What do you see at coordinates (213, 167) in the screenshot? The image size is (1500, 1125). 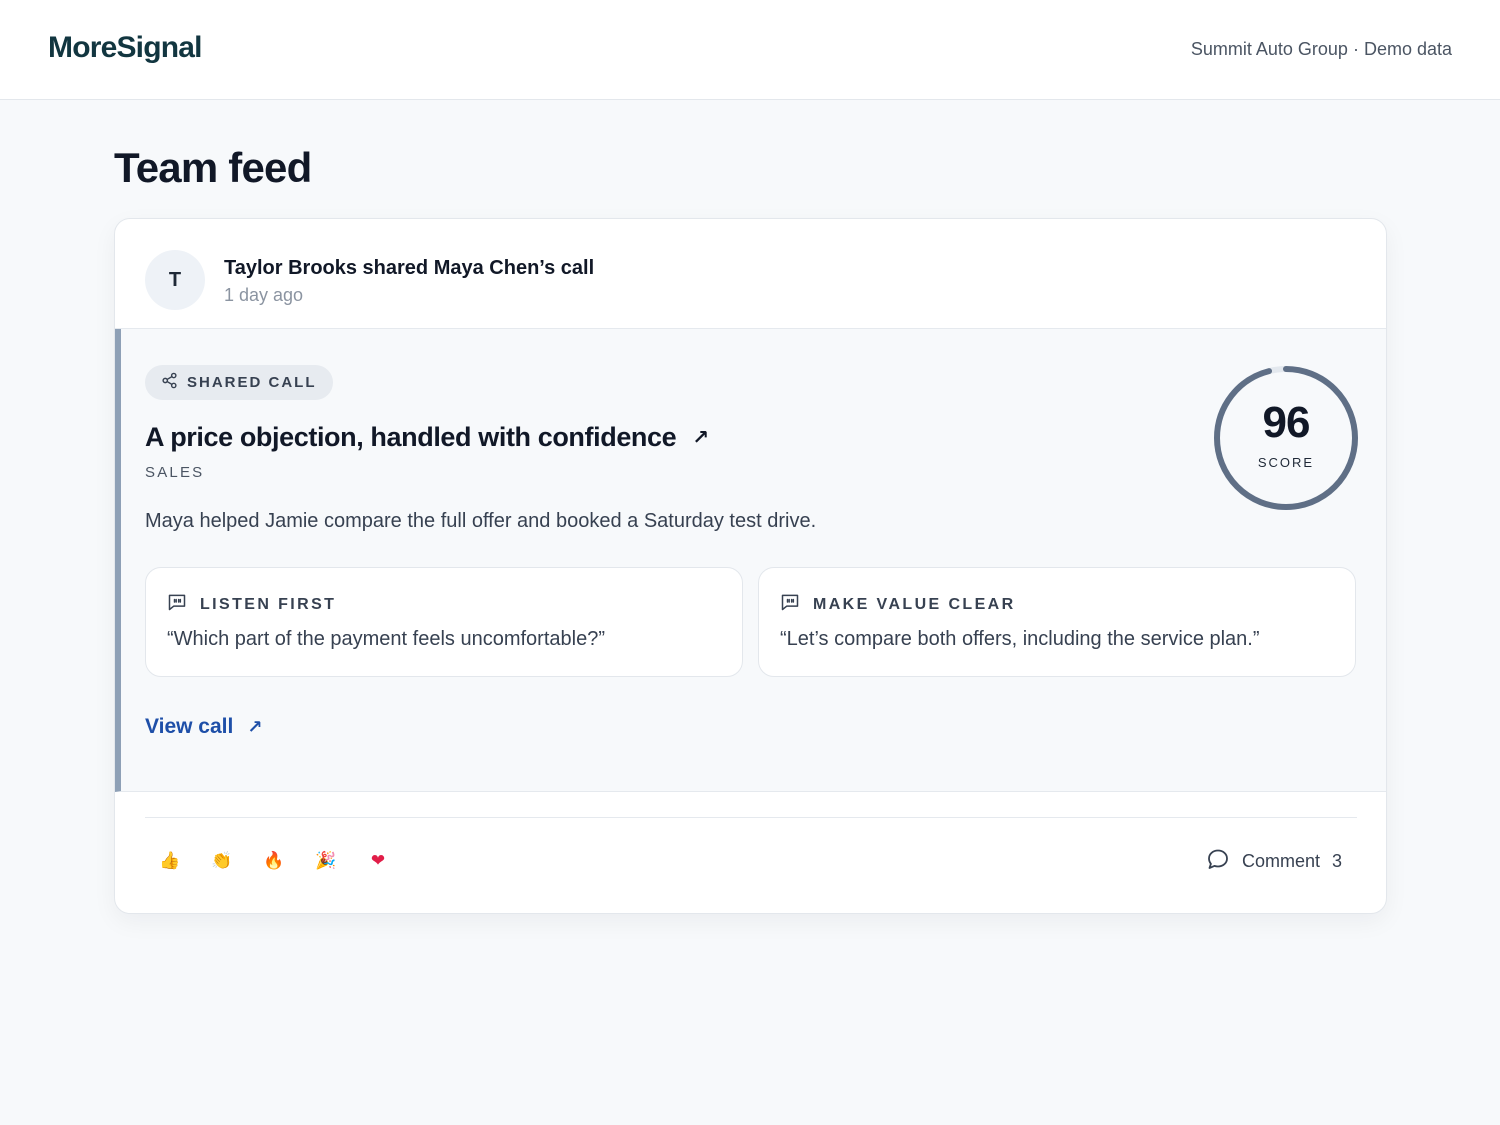 I see `page-title: Team feed` at bounding box center [213, 167].